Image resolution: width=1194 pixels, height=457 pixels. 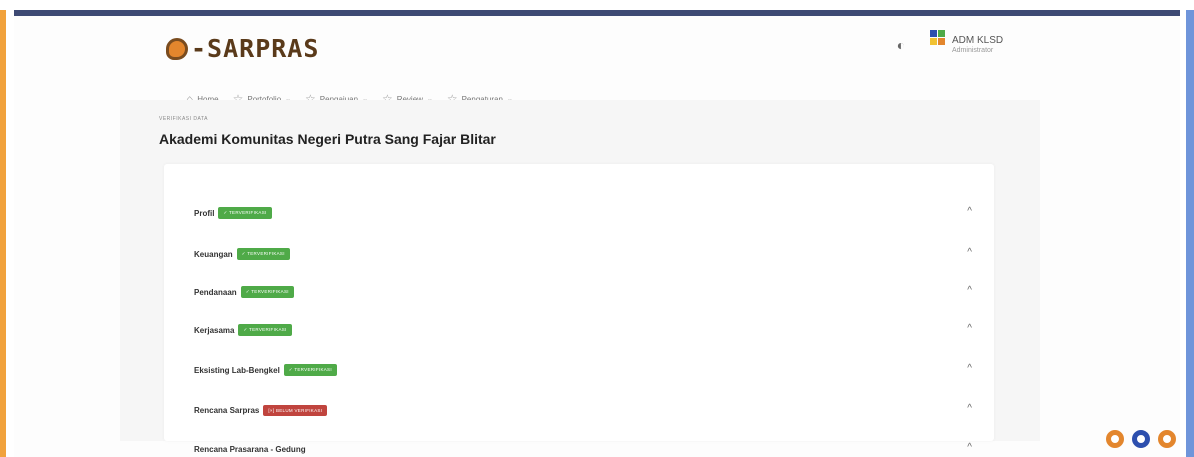 I want to click on user-avatar, so click(x=938, y=43).